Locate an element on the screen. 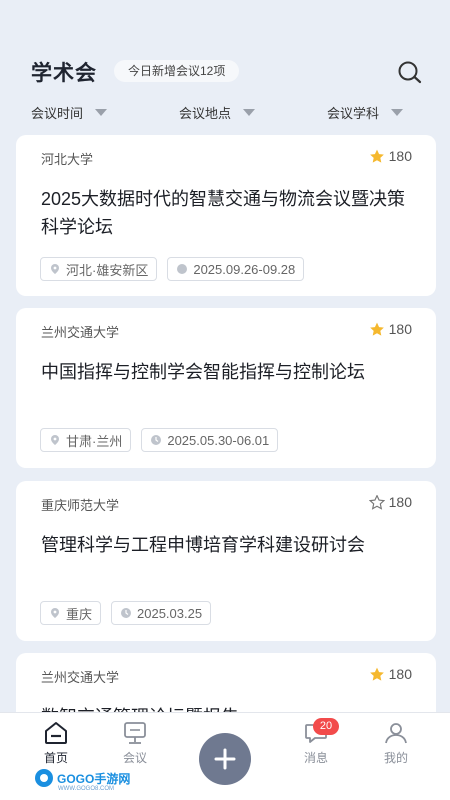 This screenshot has height=800, width=450. search-icon is located at coordinates (410, 72).